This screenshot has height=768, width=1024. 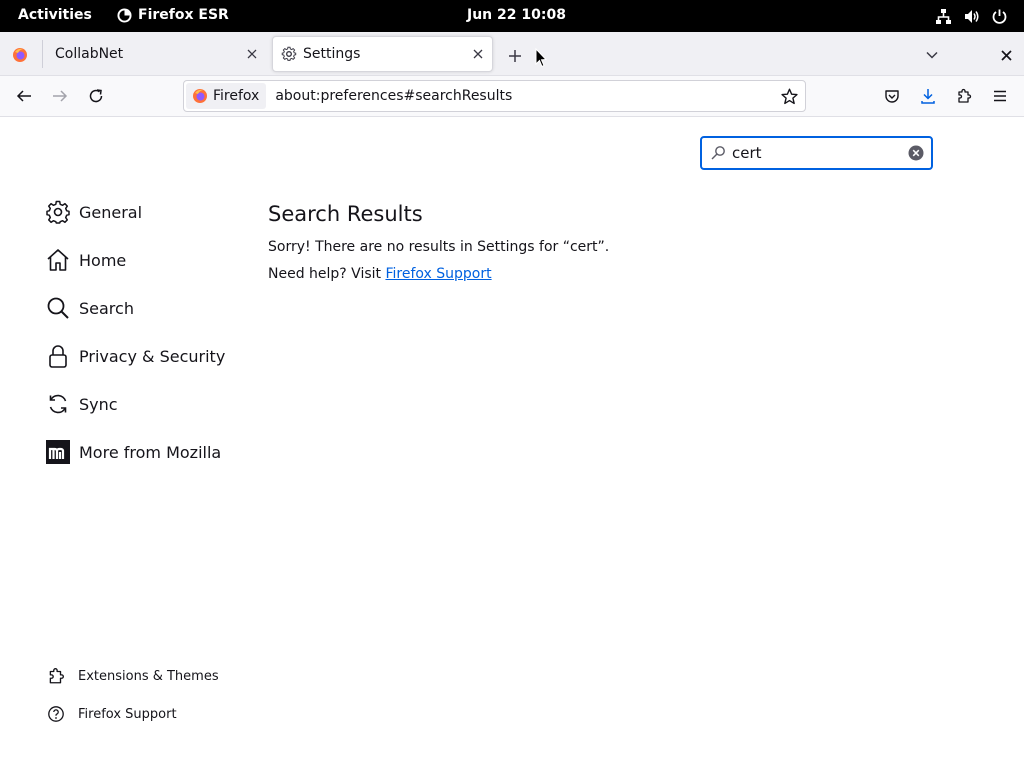 What do you see at coordinates (89, 54) in the screenshot?
I see `tab-label: CollabNet` at bounding box center [89, 54].